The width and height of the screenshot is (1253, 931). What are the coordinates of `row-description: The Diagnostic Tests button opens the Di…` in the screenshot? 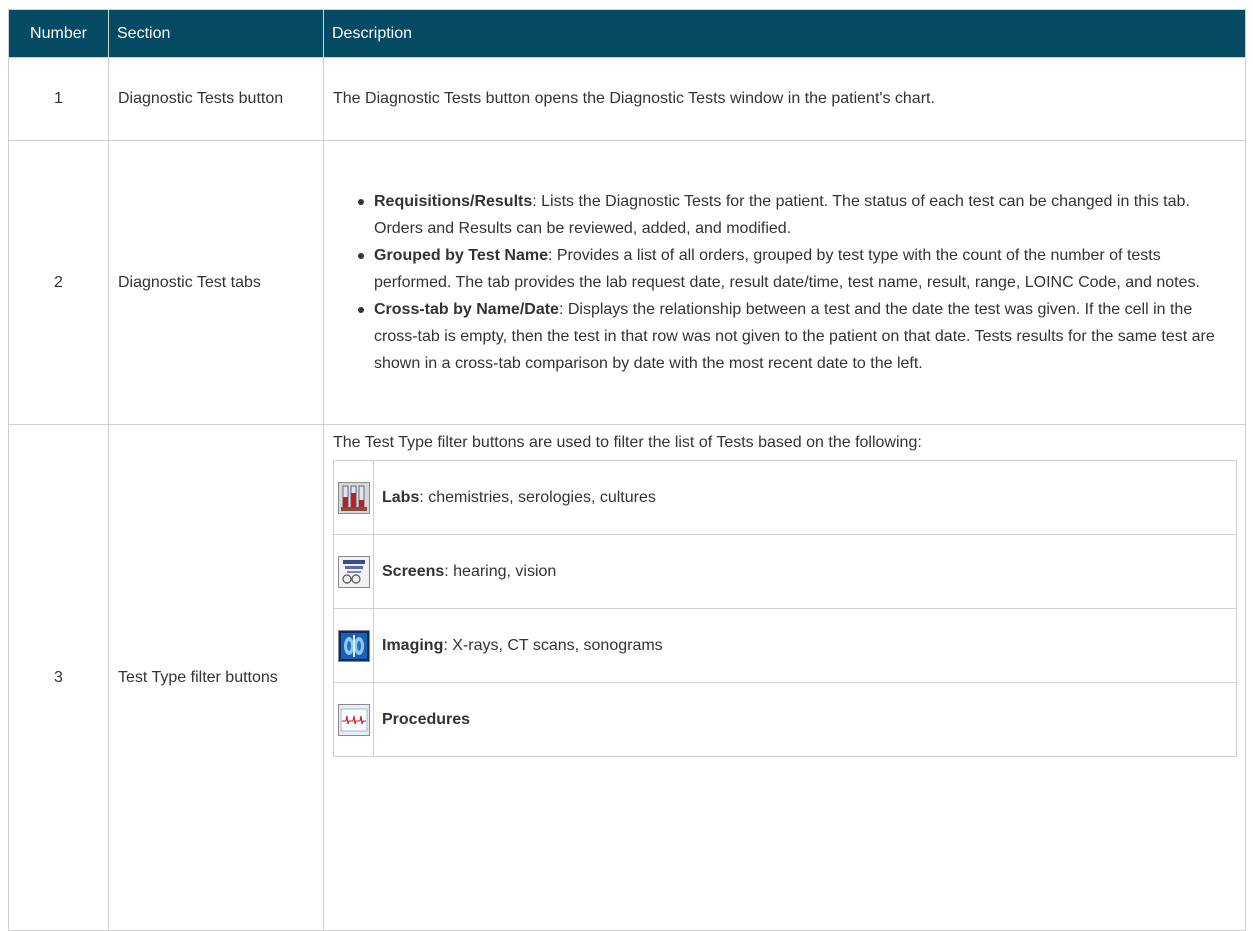 It's located at (784, 99).